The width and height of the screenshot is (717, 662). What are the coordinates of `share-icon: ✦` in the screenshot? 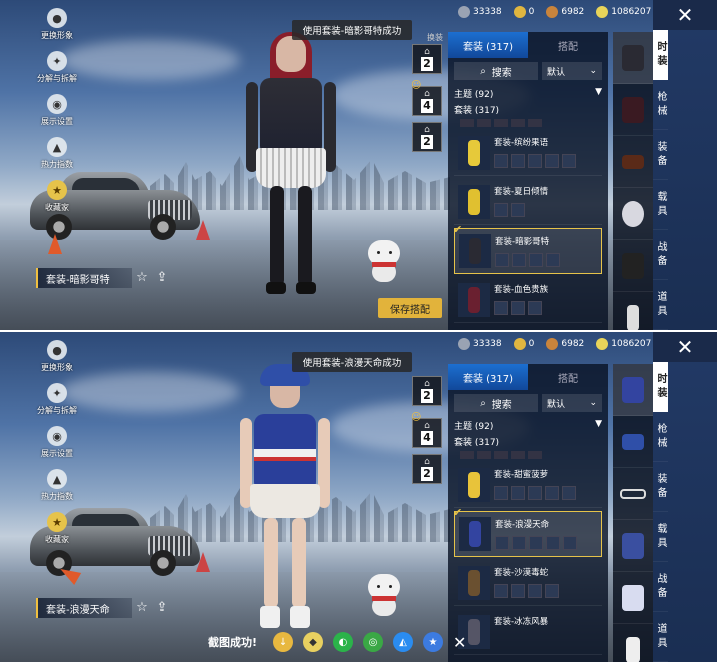 It's located at (57, 393).